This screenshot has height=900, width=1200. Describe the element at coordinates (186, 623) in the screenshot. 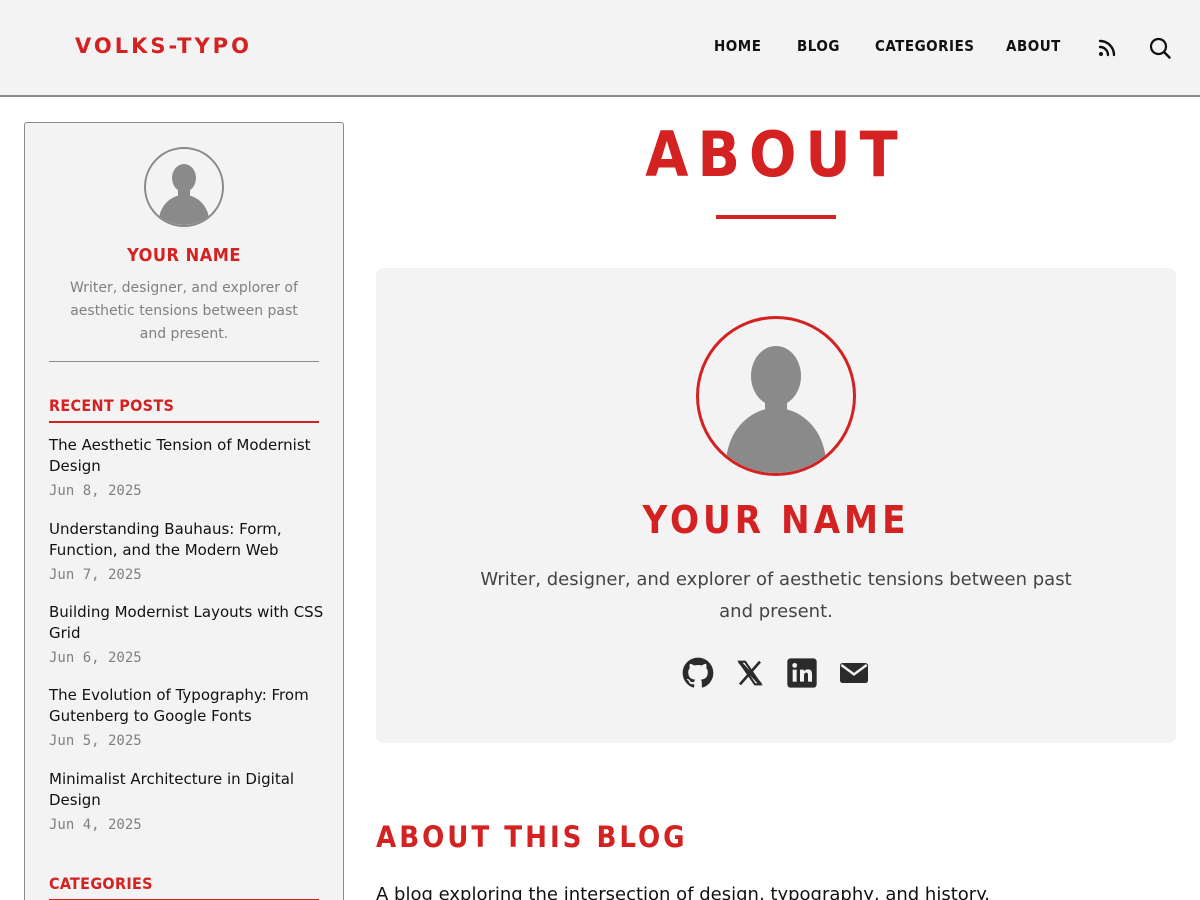

I see `post-title-link: Building Modernist Layouts with CSS Grid` at that location.